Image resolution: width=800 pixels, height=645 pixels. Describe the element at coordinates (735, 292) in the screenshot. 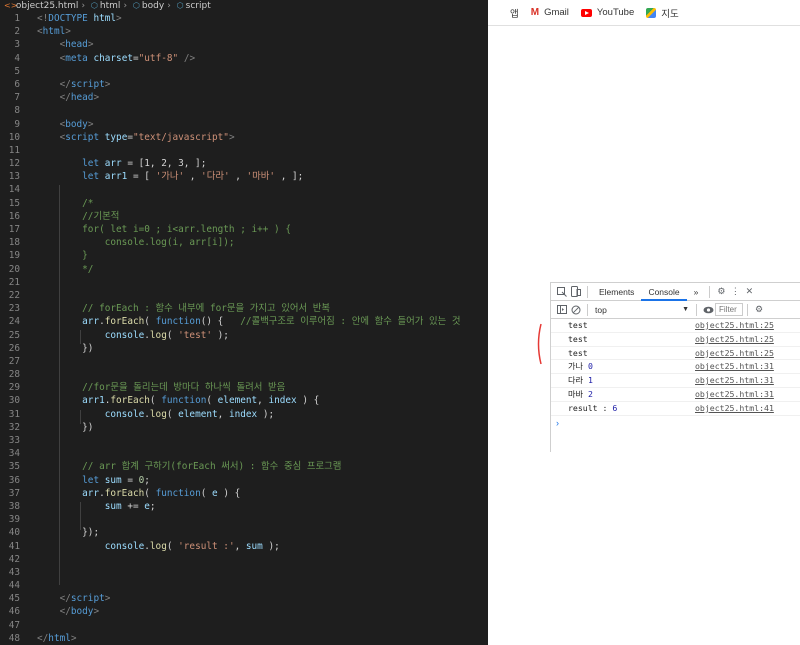

I see `kebab-menu-icon: ⋮` at that location.